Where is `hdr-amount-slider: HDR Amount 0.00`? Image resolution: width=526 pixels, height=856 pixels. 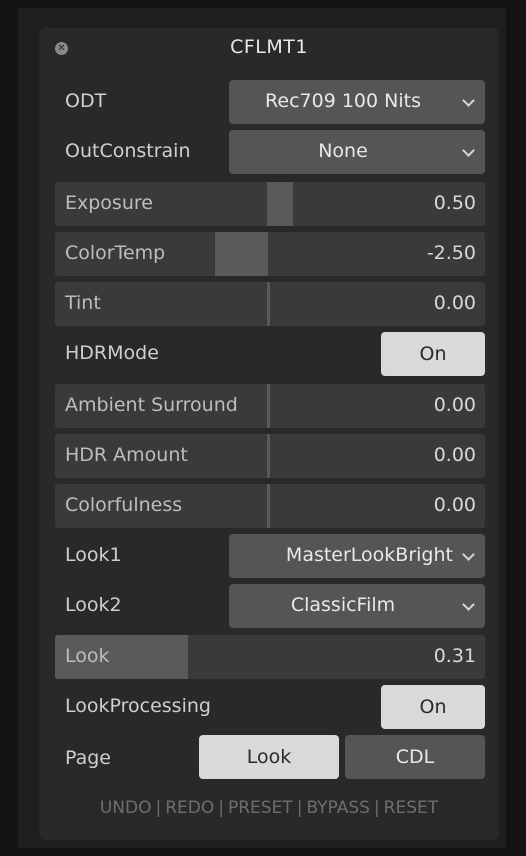
hdr-amount-slider: HDR Amount 0.00 is located at coordinates (270, 456).